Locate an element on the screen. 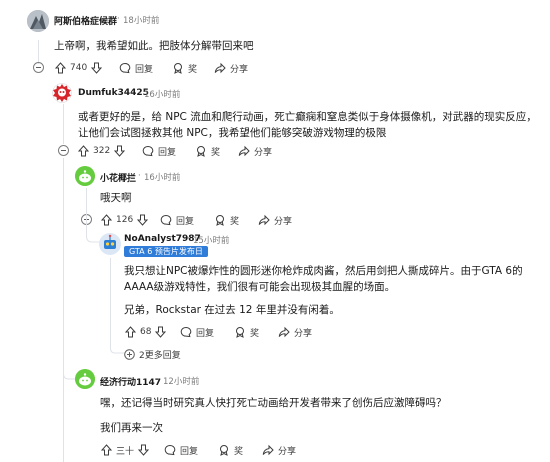 The width and height of the screenshot is (550, 462). vote-group: 三十 is located at coordinates (125, 450).